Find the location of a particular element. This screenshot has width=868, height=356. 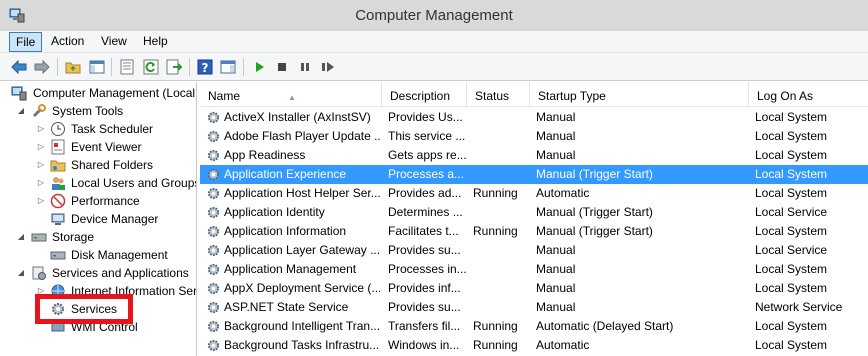

pause-service-icon is located at coordinates (305, 67).